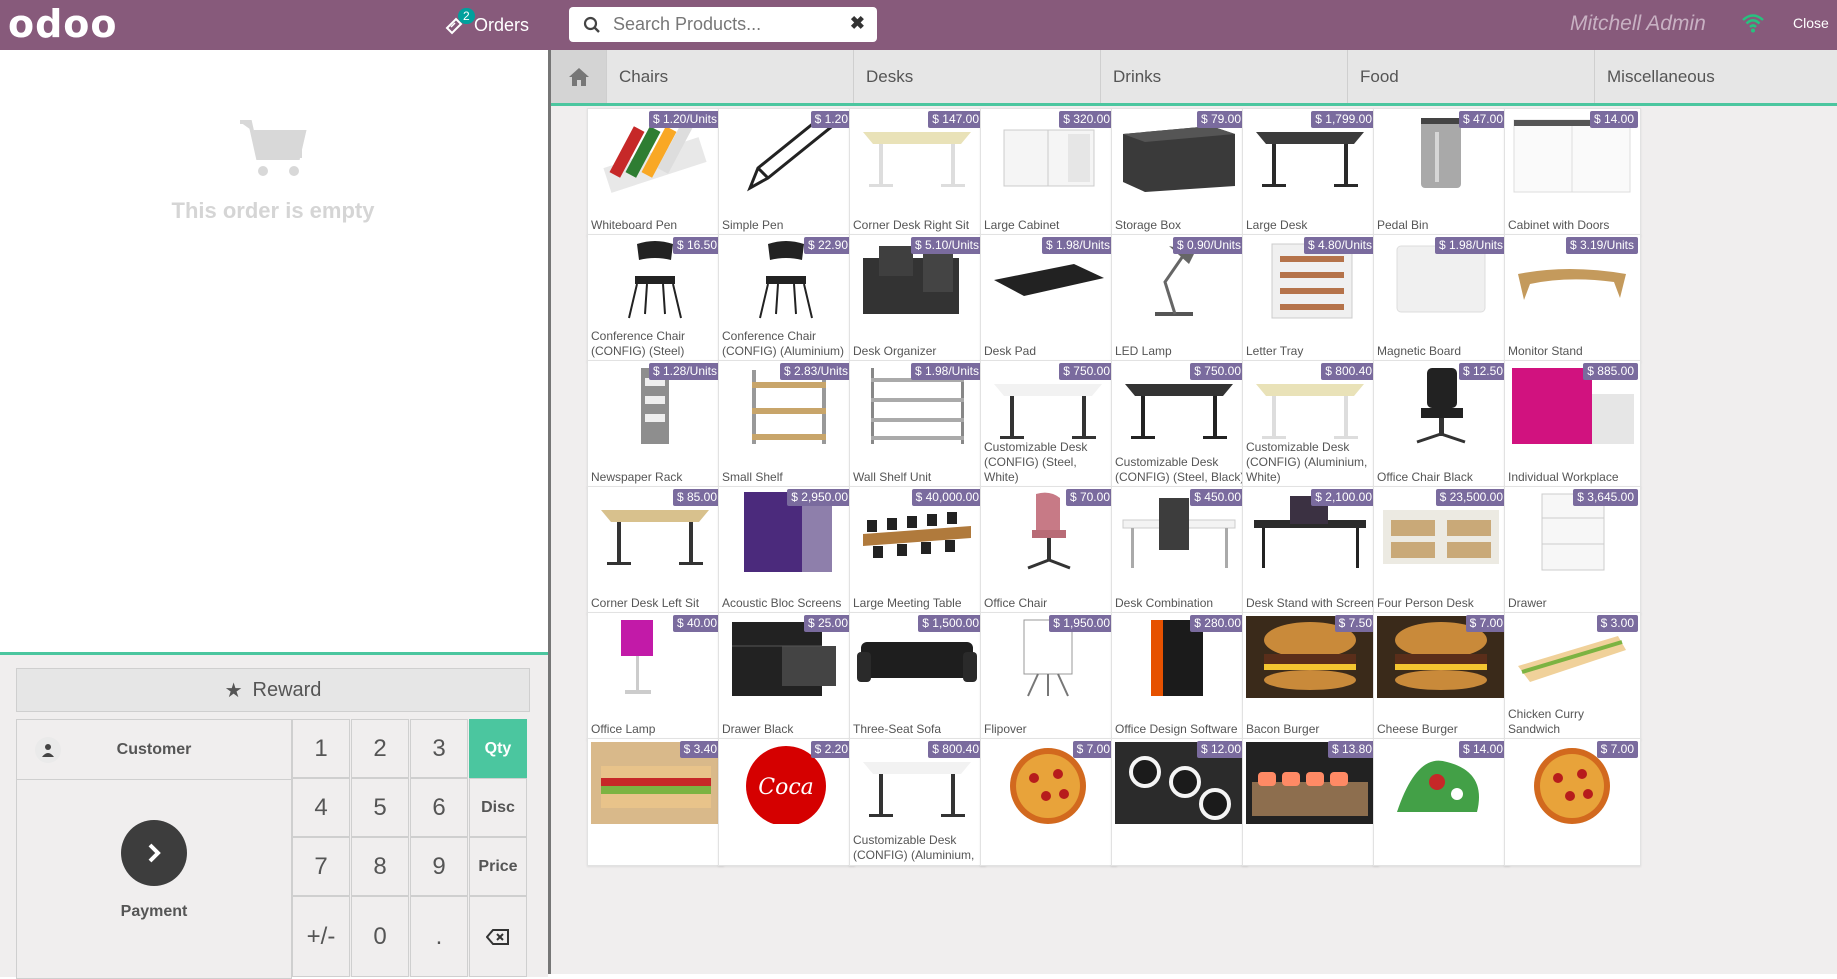 Image resolution: width=1837 pixels, height=979 pixels. I want to click on numpad-key: ., so click(439, 936).